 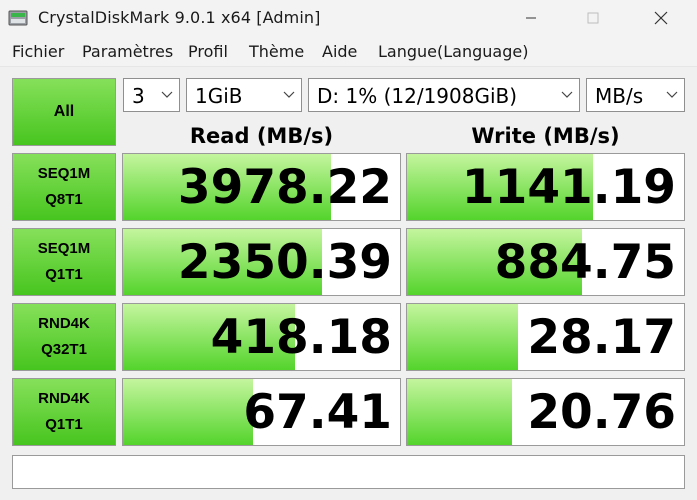 I want to click on unit-select: MB/s, so click(x=635, y=95).